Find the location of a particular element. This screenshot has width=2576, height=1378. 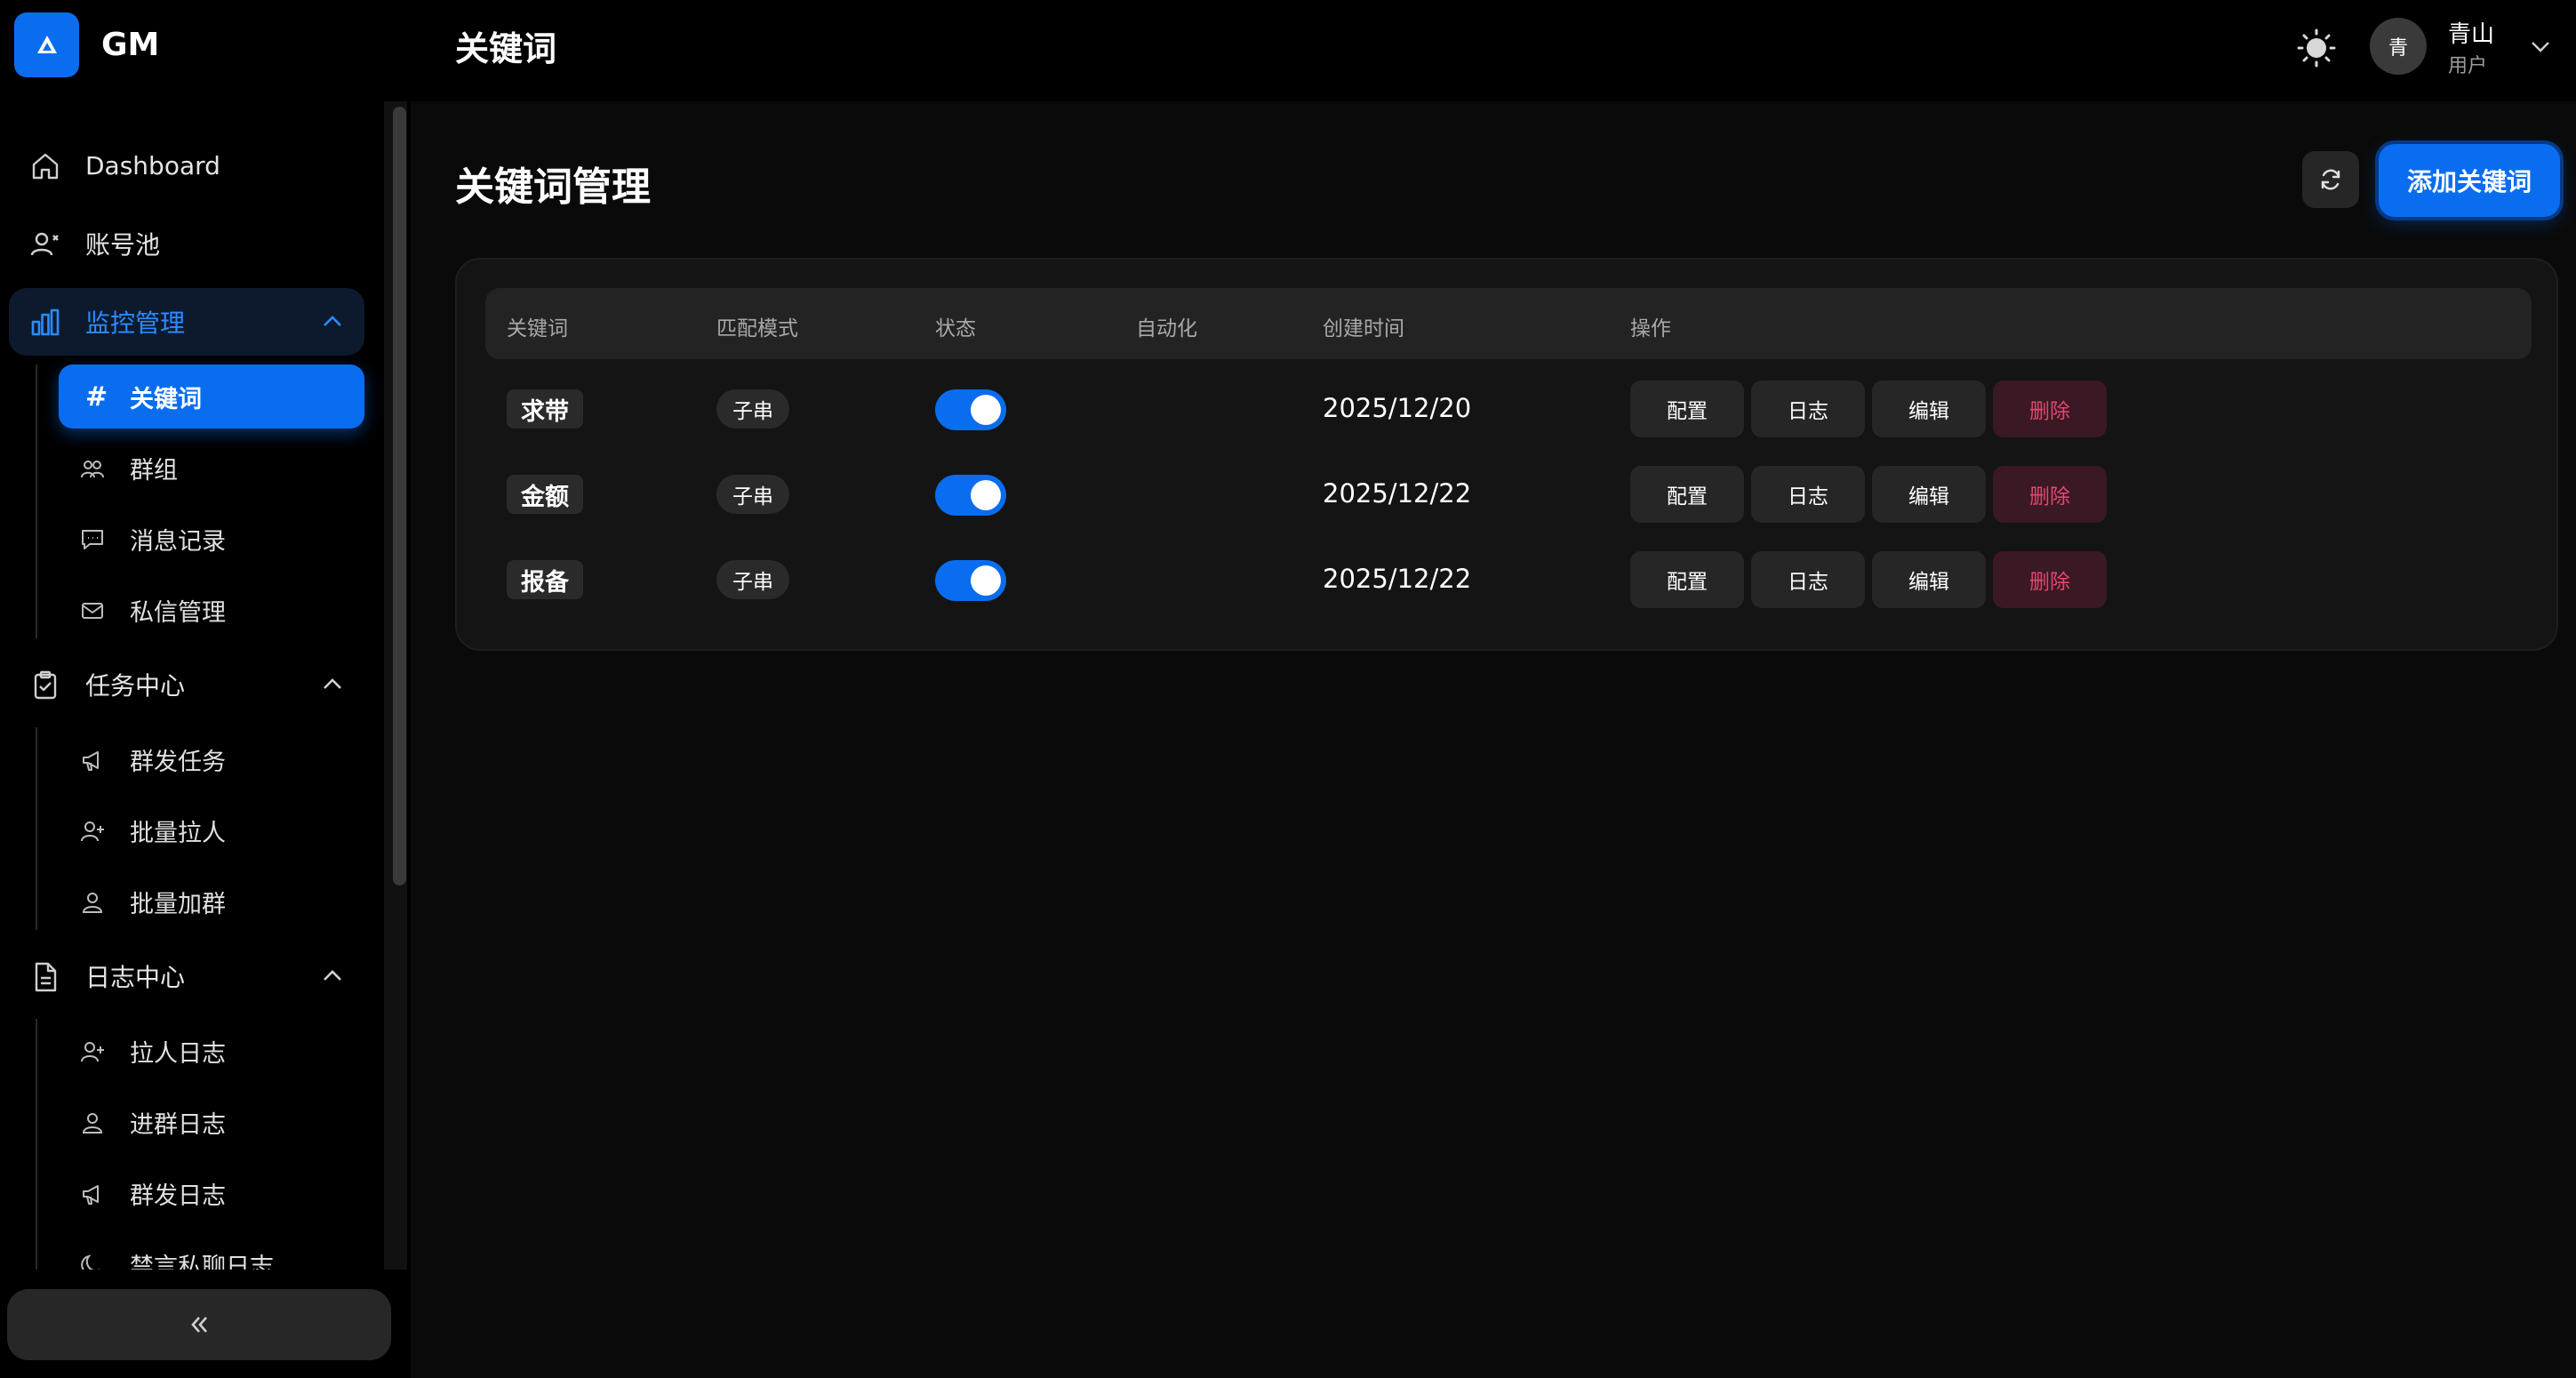

sidebar-item-broadcast-task: 群发任务 is located at coordinates (211, 759).